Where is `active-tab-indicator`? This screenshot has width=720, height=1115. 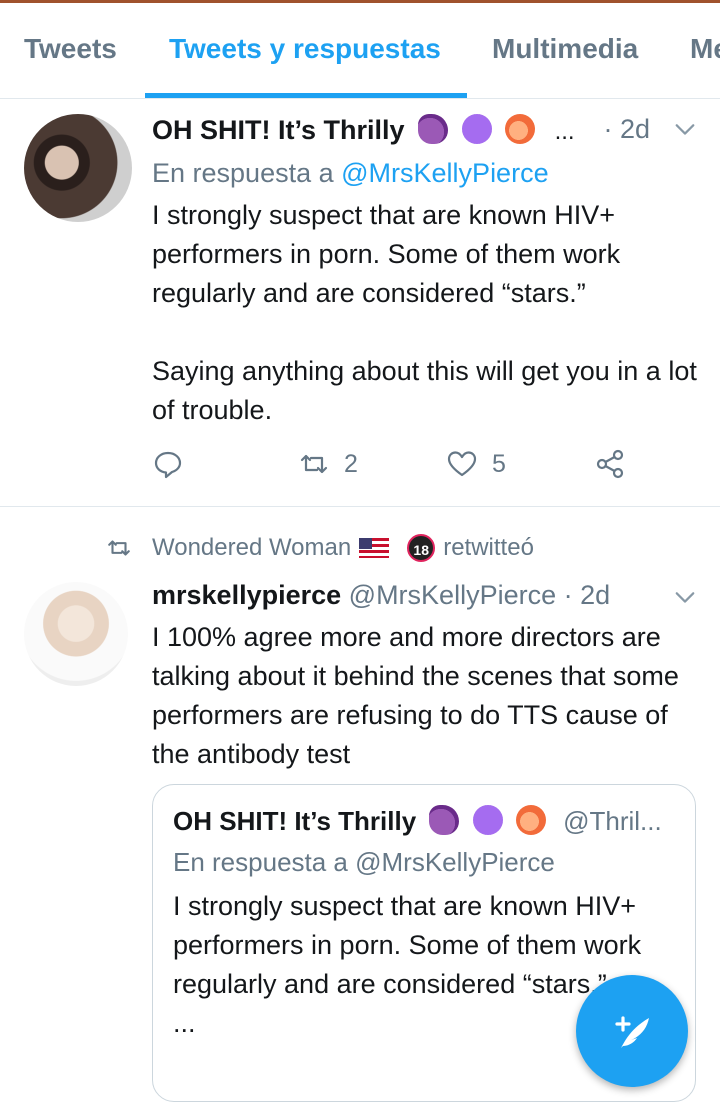
active-tab-indicator is located at coordinates (306, 95).